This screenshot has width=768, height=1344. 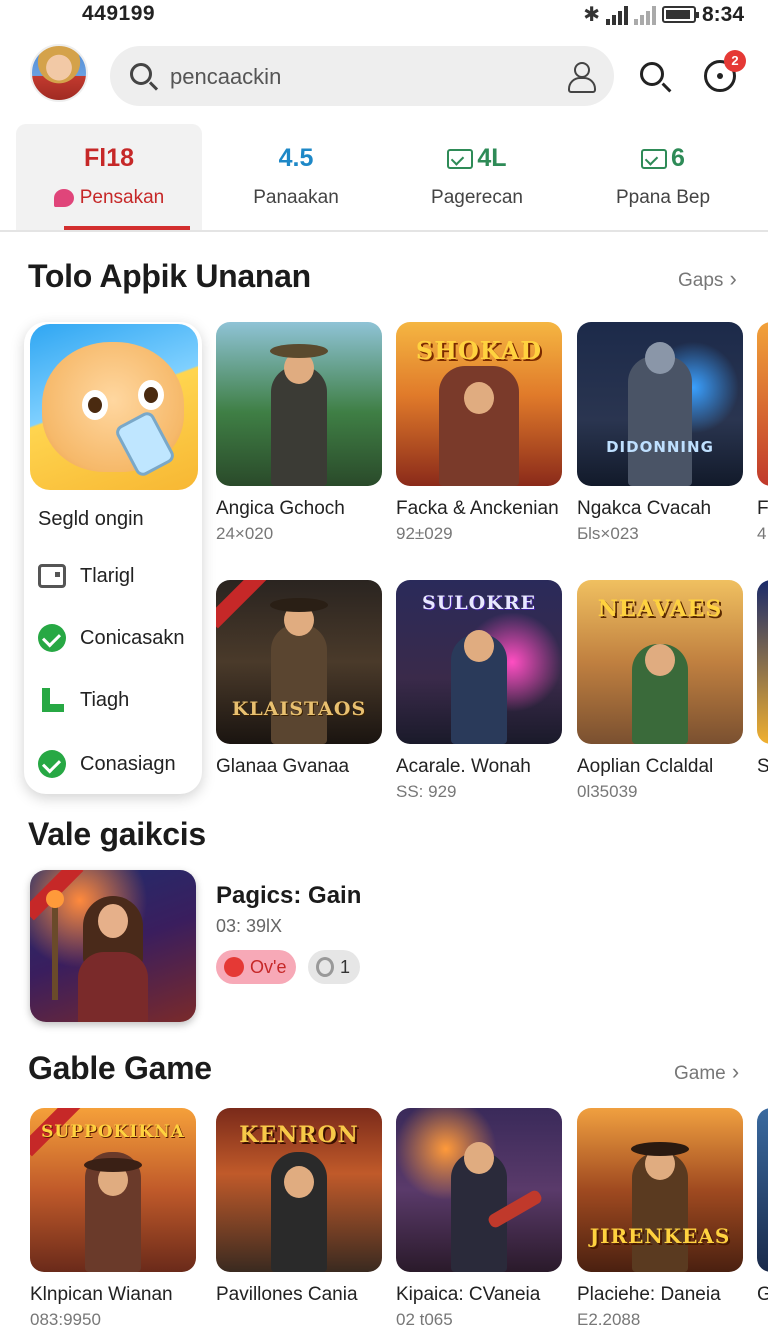 I want to click on game-card: KENRON Pavillones Cania, so click(x=299, y=1209).